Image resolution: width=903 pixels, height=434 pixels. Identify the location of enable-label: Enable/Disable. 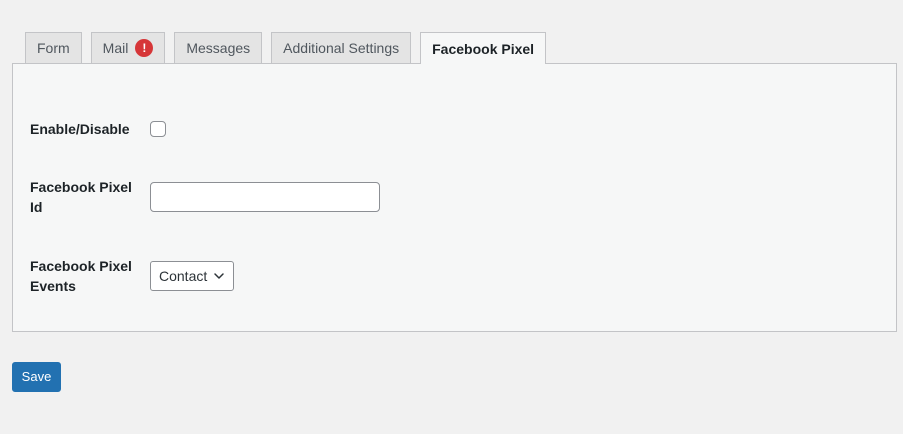
(80, 129).